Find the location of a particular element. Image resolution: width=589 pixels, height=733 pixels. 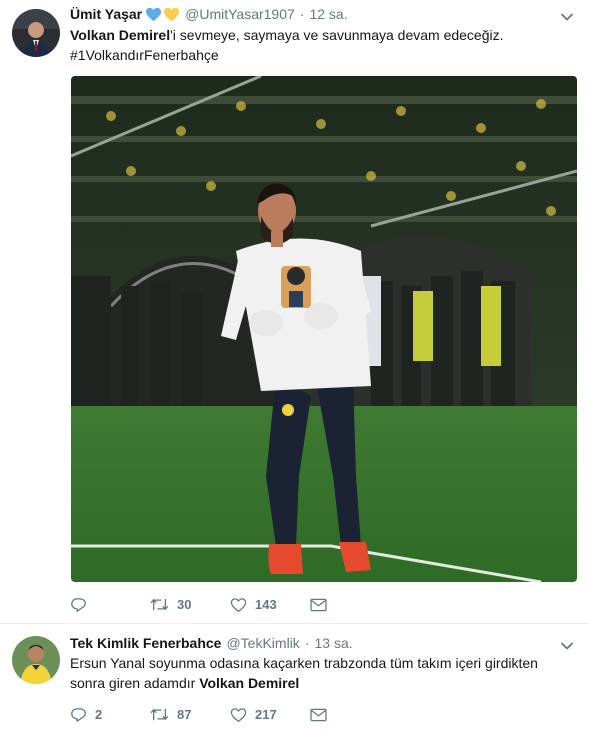

tweet-timestamp: 12 sa. is located at coordinates (328, 14).